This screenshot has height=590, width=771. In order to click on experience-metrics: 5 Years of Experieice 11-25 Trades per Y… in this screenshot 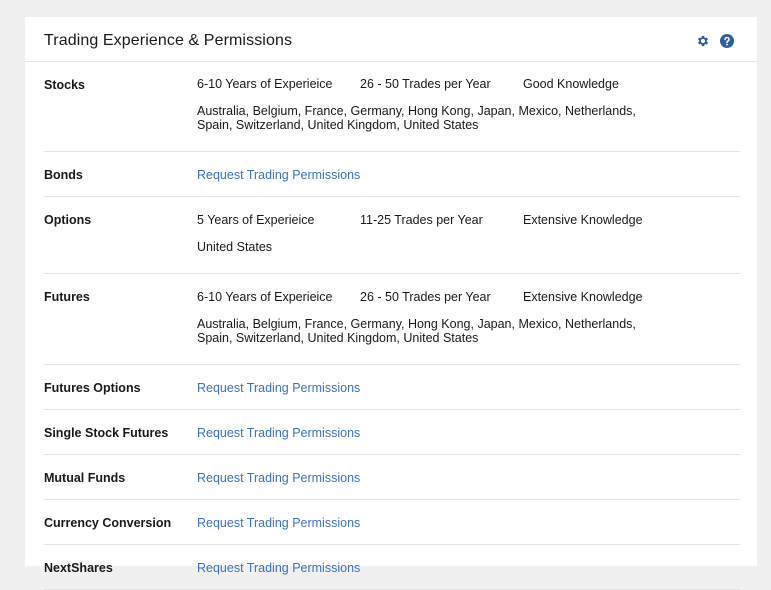, I will do `click(468, 220)`.